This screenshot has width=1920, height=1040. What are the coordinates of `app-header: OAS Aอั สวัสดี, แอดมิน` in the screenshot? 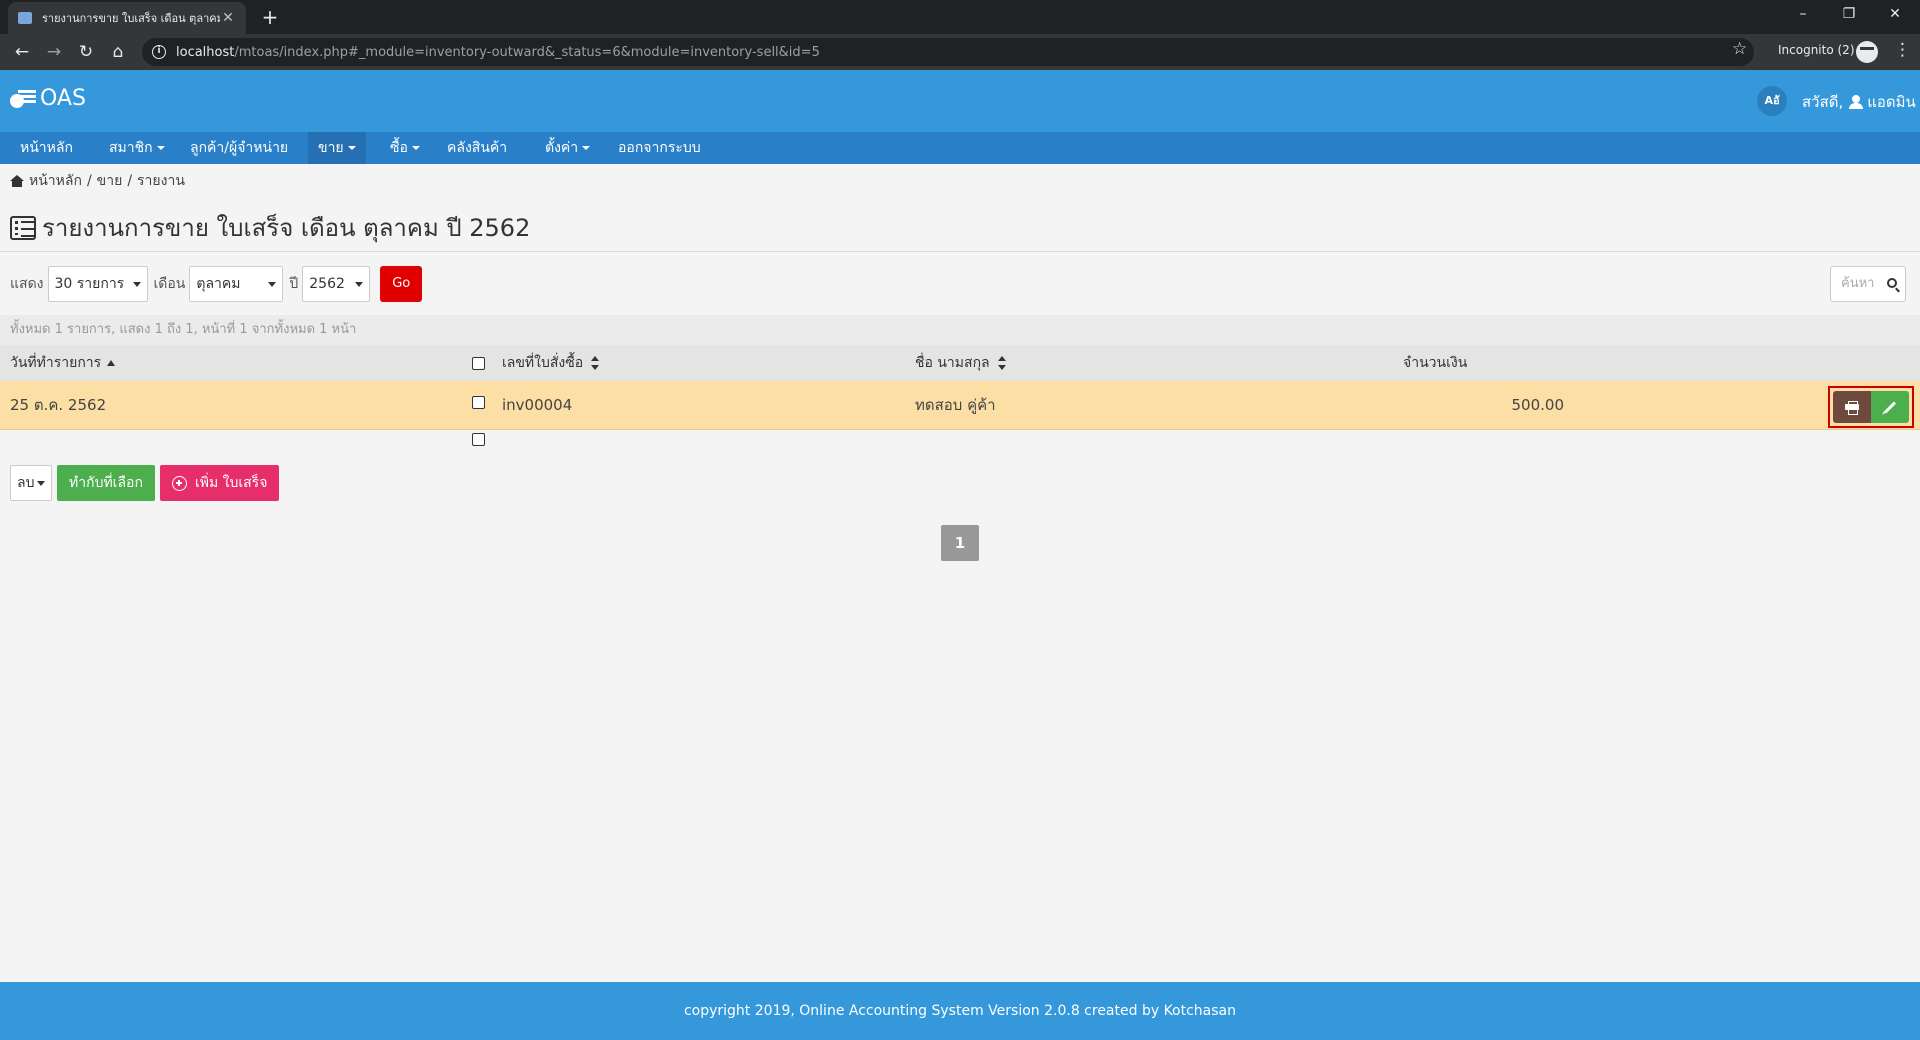 It's located at (960, 101).